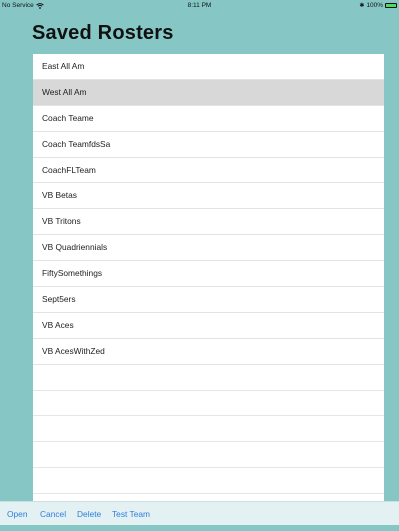 This screenshot has width=399, height=531. I want to click on roster-row: Sept5ers, so click(208, 300).